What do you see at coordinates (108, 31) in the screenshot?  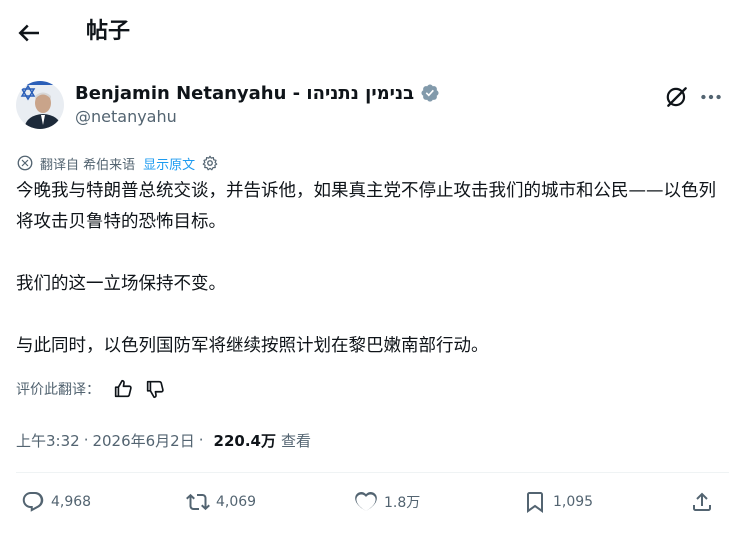 I see `page-title: 帖子` at bounding box center [108, 31].